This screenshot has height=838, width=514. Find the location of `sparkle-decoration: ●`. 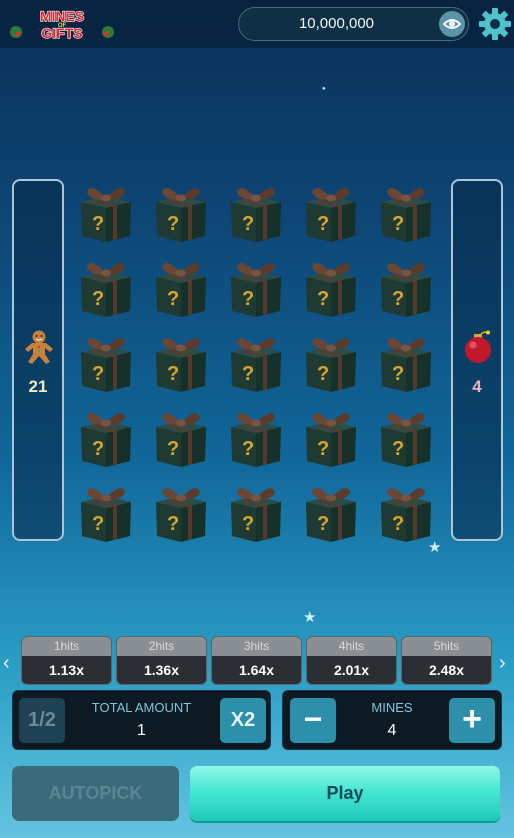

sparkle-decoration: ● is located at coordinates (324, 89).